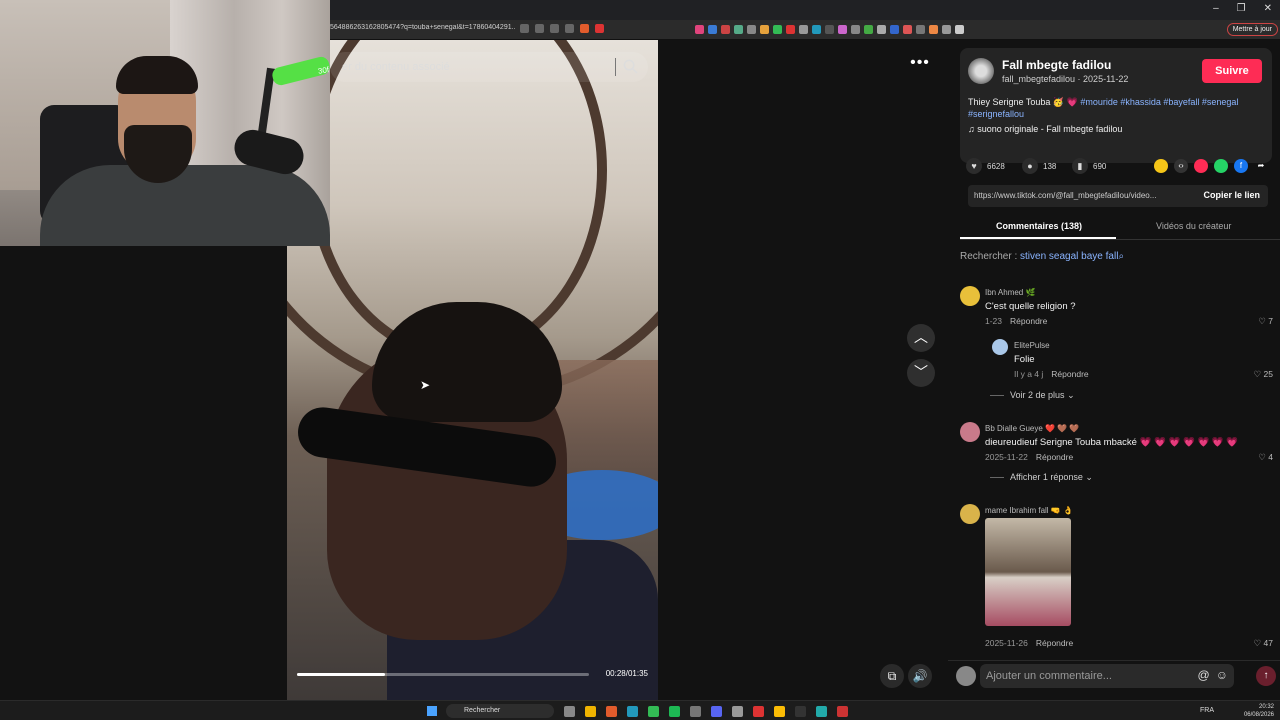 This screenshot has width=1280, height=720. Describe the element at coordinates (1032, 395) in the screenshot. I see `view-more-replies: Voir 2 de plus ⌄` at that location.